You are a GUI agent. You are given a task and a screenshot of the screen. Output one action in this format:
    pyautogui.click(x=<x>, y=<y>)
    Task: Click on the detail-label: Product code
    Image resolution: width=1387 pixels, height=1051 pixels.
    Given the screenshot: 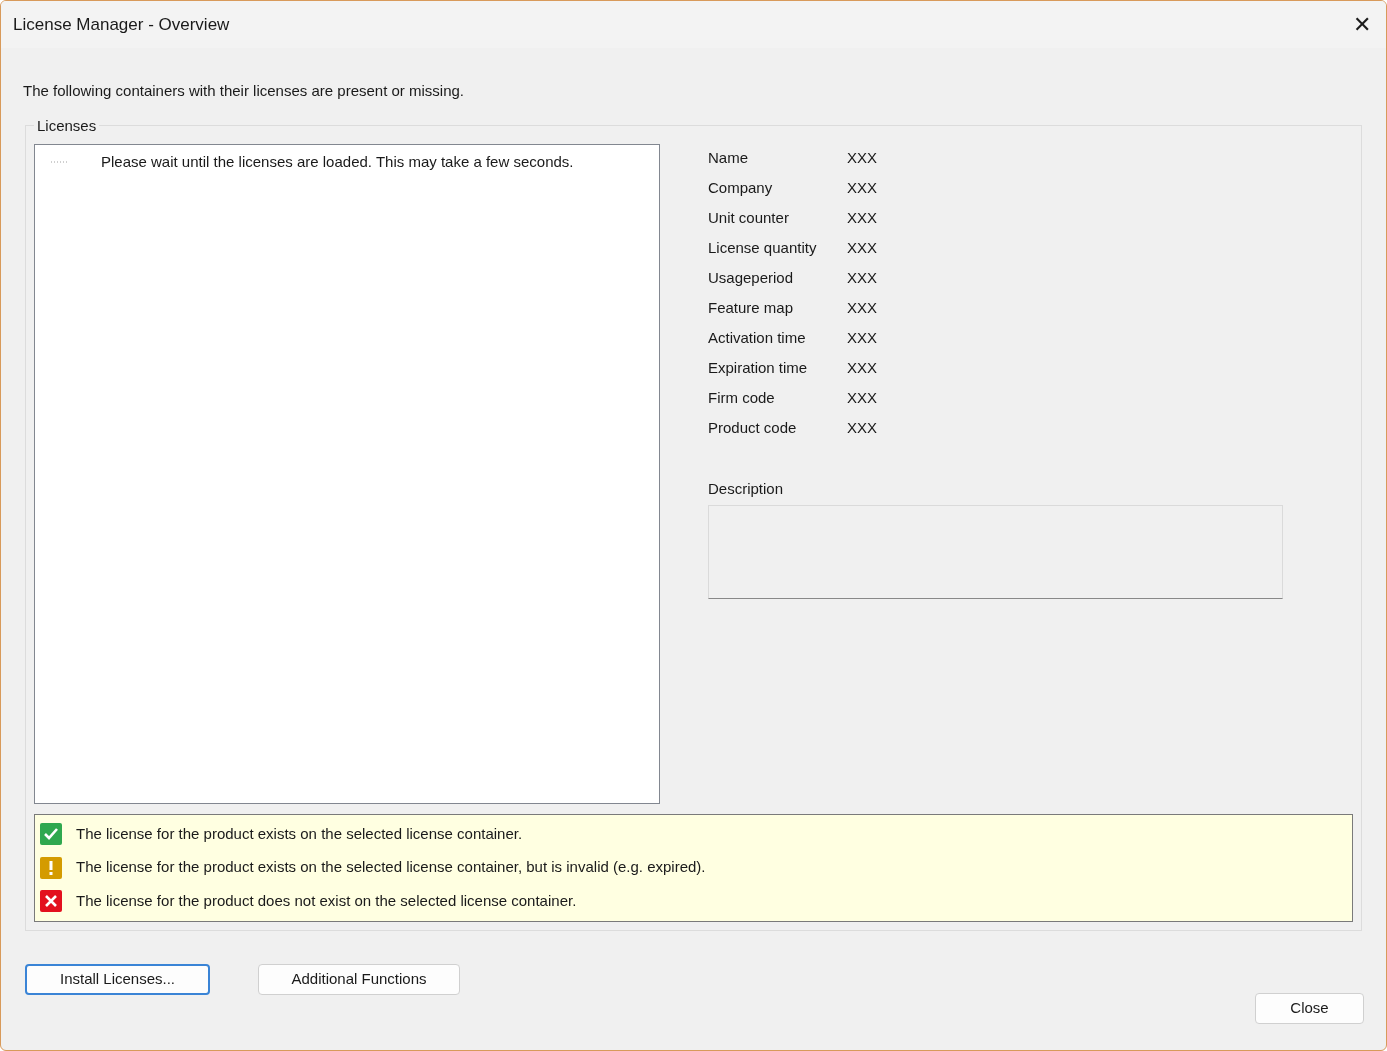 What is the action you would take?
    pyautogui.click(x=753, y=428)
    